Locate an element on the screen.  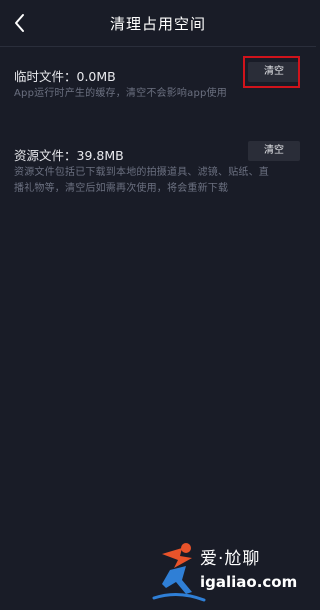
watermark: 爱·尬聊 igaliao.com is located at coordinates (232, 573).